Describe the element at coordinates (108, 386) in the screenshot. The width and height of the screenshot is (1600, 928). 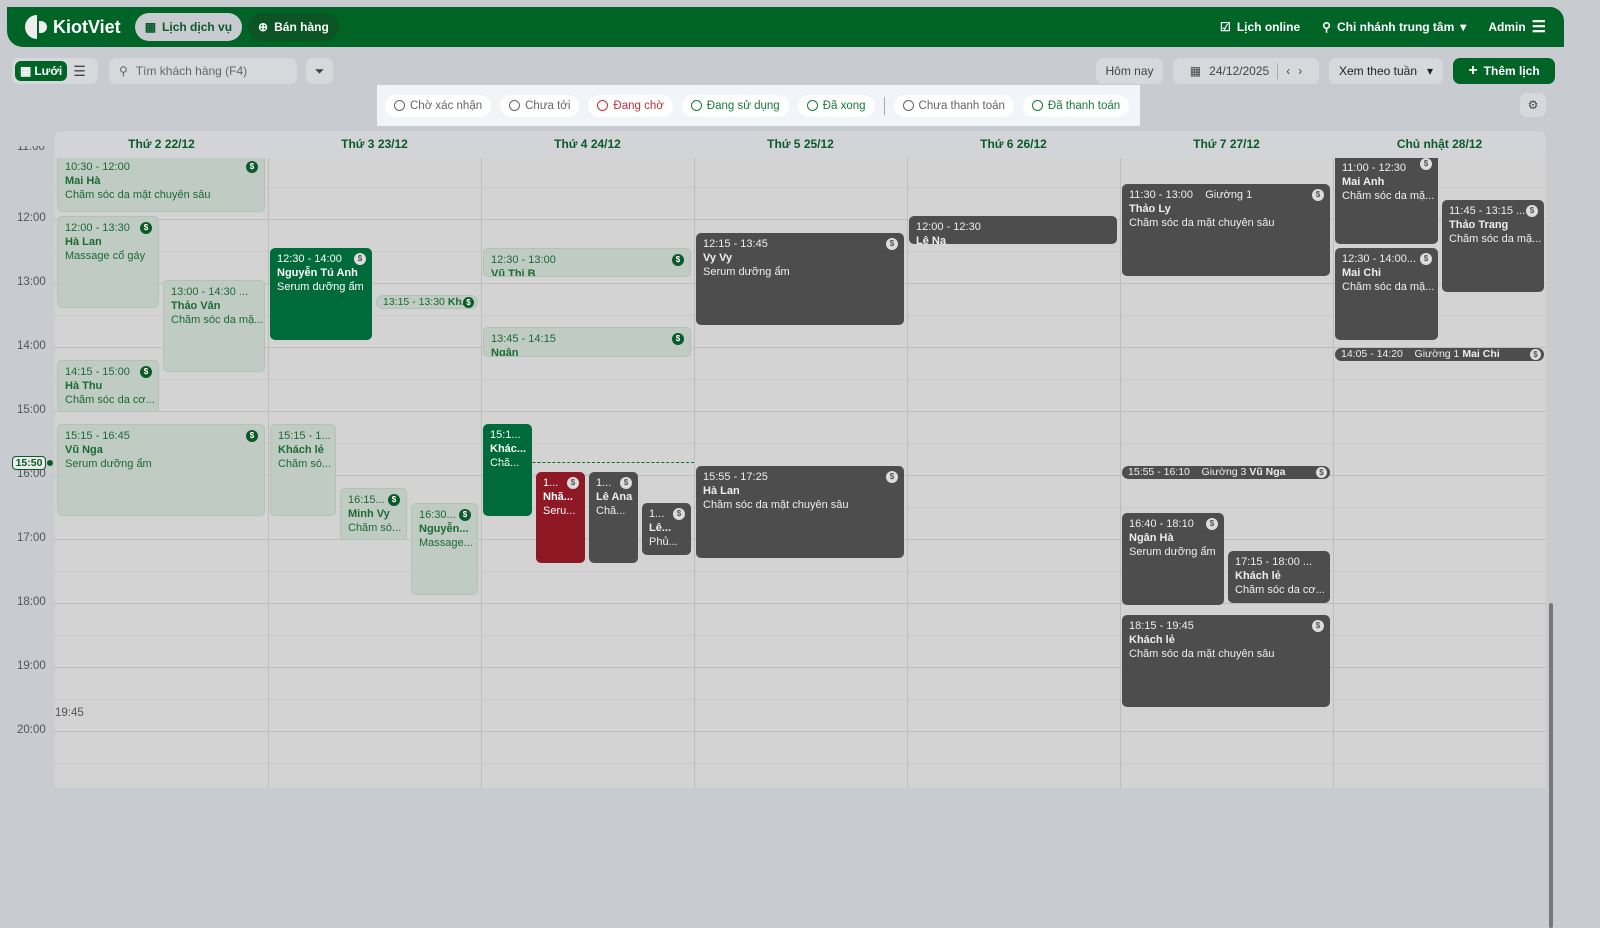
I see `appointment-card: 14:15 - 15:00 Hà Thu Chăm sóc da cơ... $` at that location.